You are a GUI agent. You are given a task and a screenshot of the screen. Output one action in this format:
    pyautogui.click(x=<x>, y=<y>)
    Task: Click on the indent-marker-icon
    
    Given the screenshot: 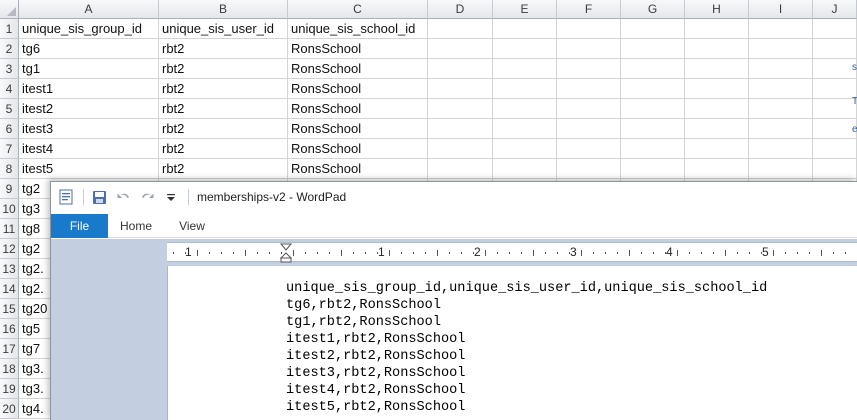 What is the action you would take?
    pyautogui.click(x=286, y=255)
    